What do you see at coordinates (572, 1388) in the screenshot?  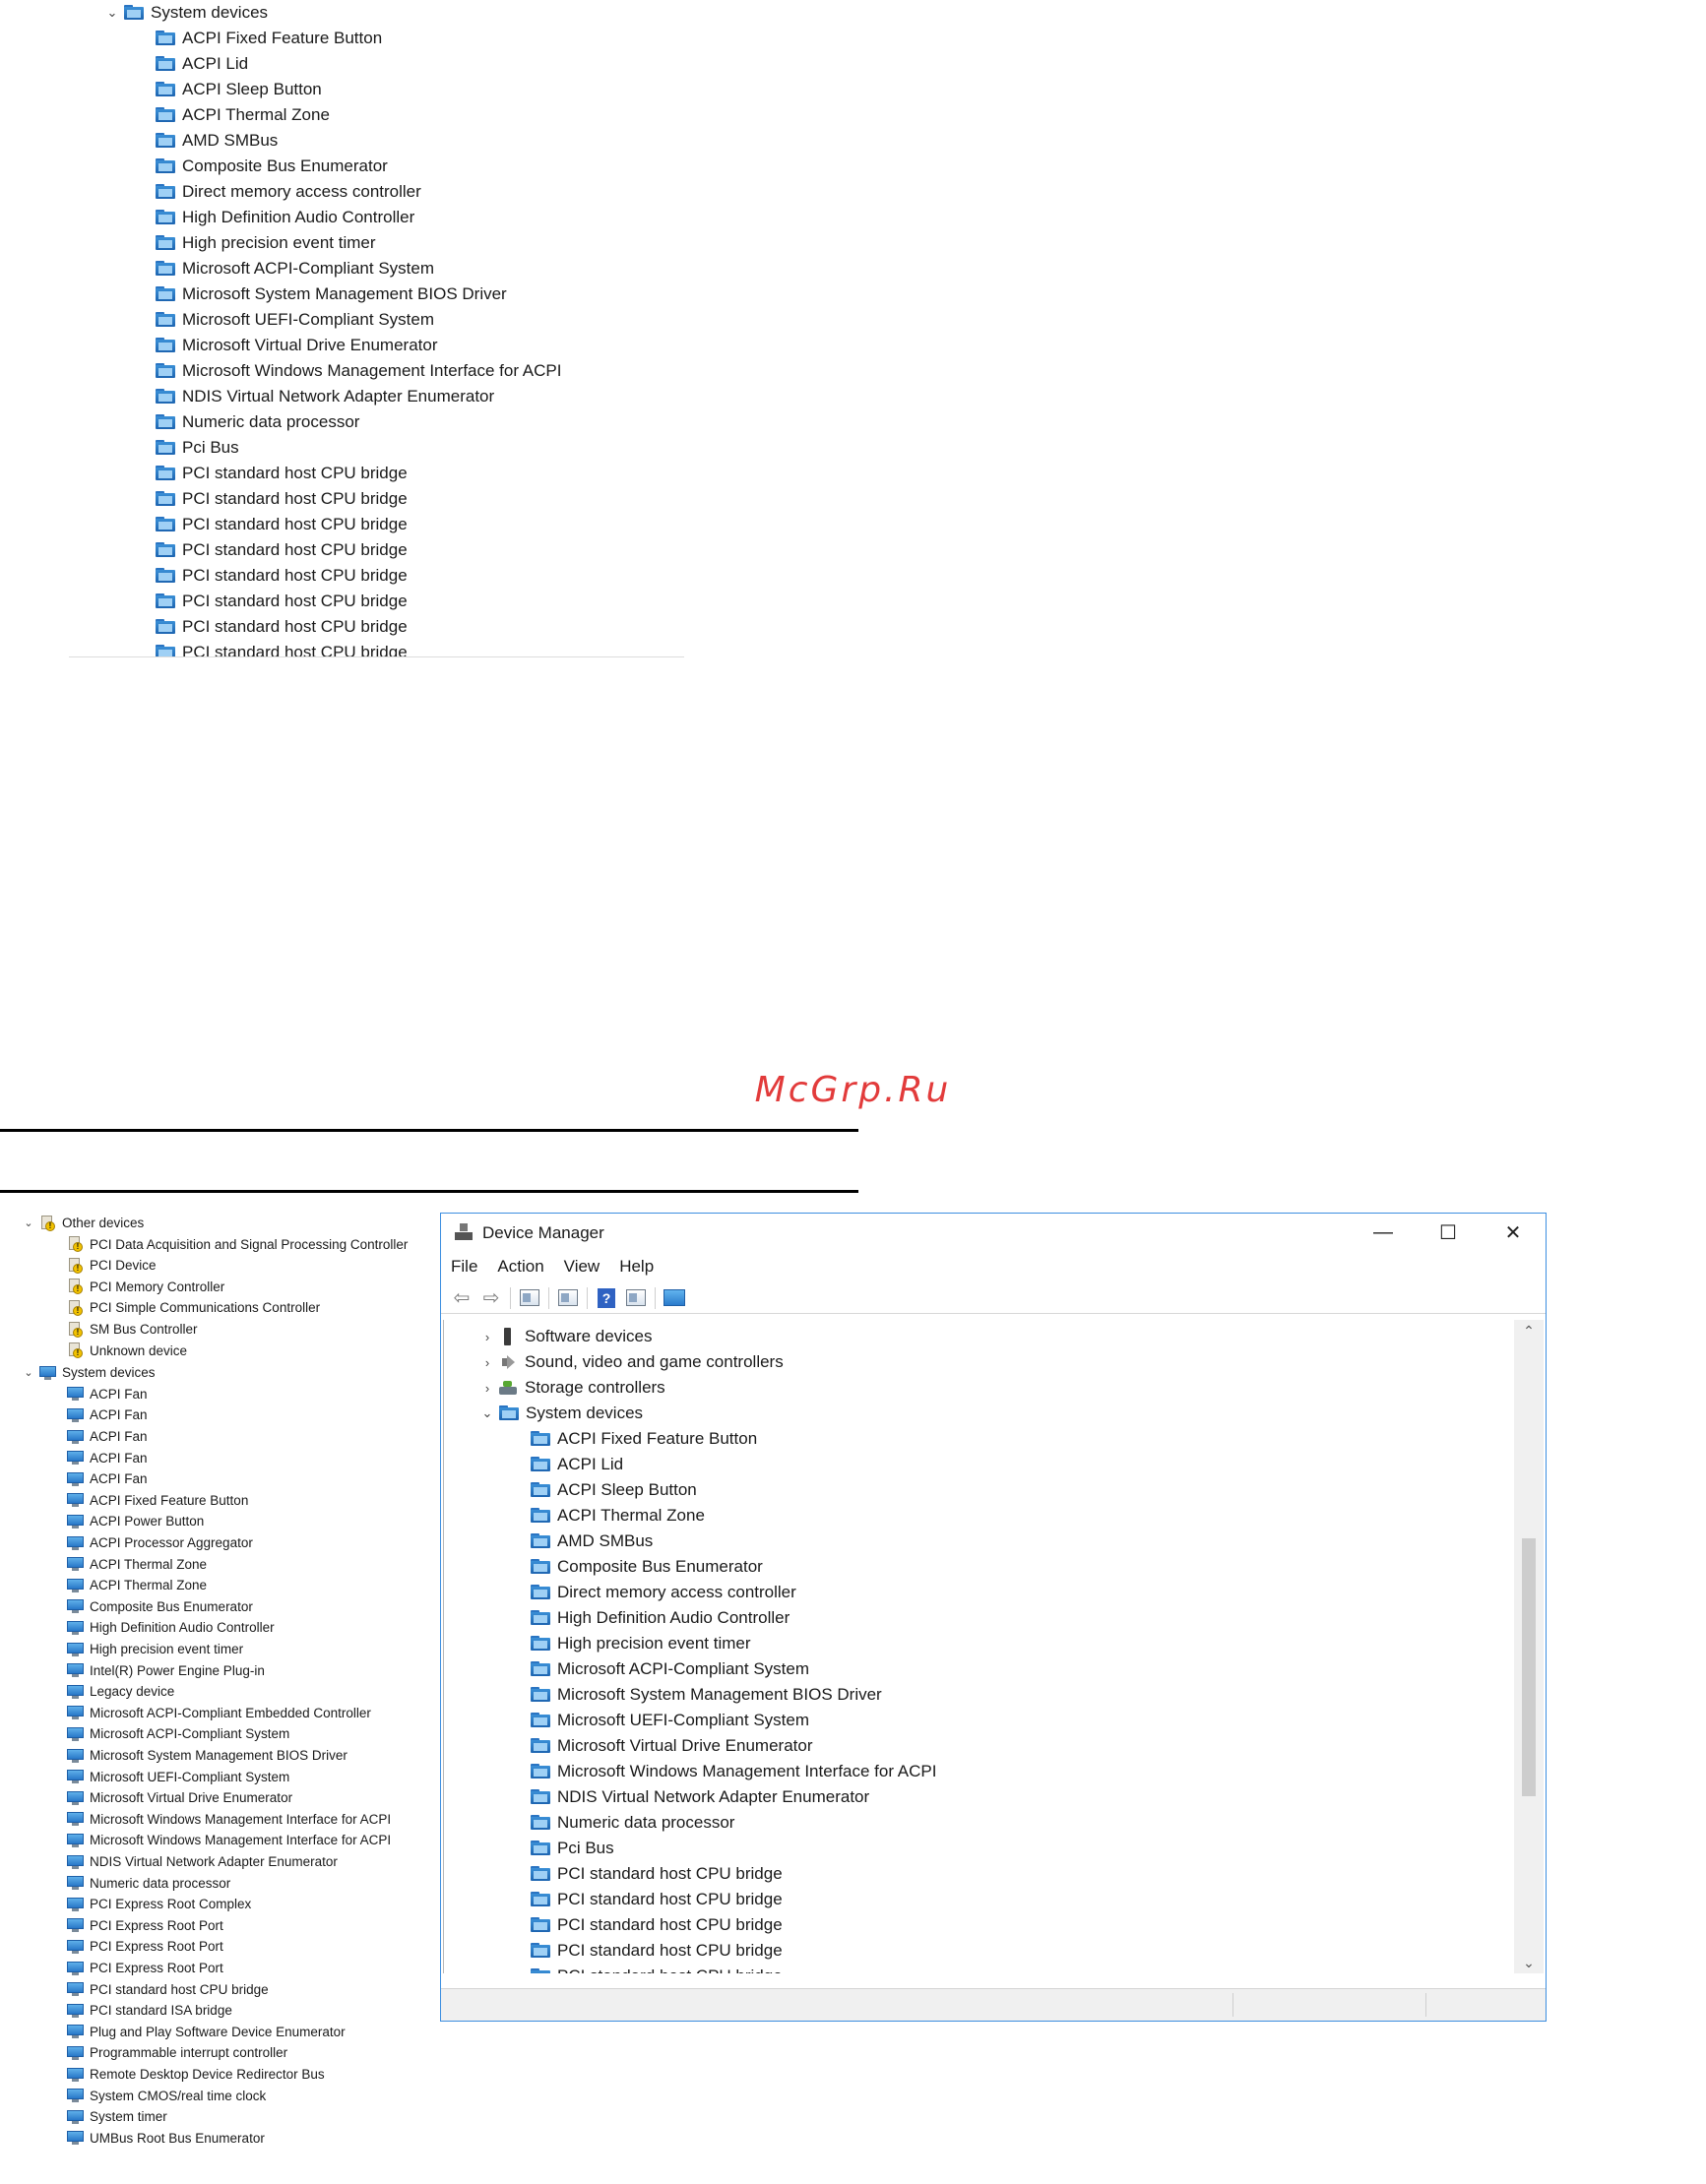 I see `category-row: › Storage controllers` at bounding box center [572, 1388].